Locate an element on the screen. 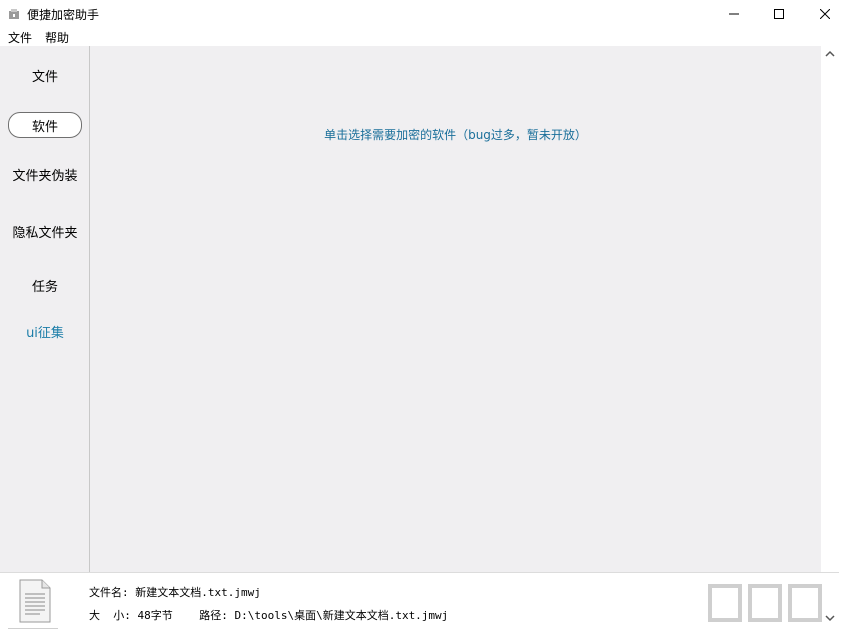 This screenshot has width=849, height=636. maximize-icon is located at coordinates (779, 14).